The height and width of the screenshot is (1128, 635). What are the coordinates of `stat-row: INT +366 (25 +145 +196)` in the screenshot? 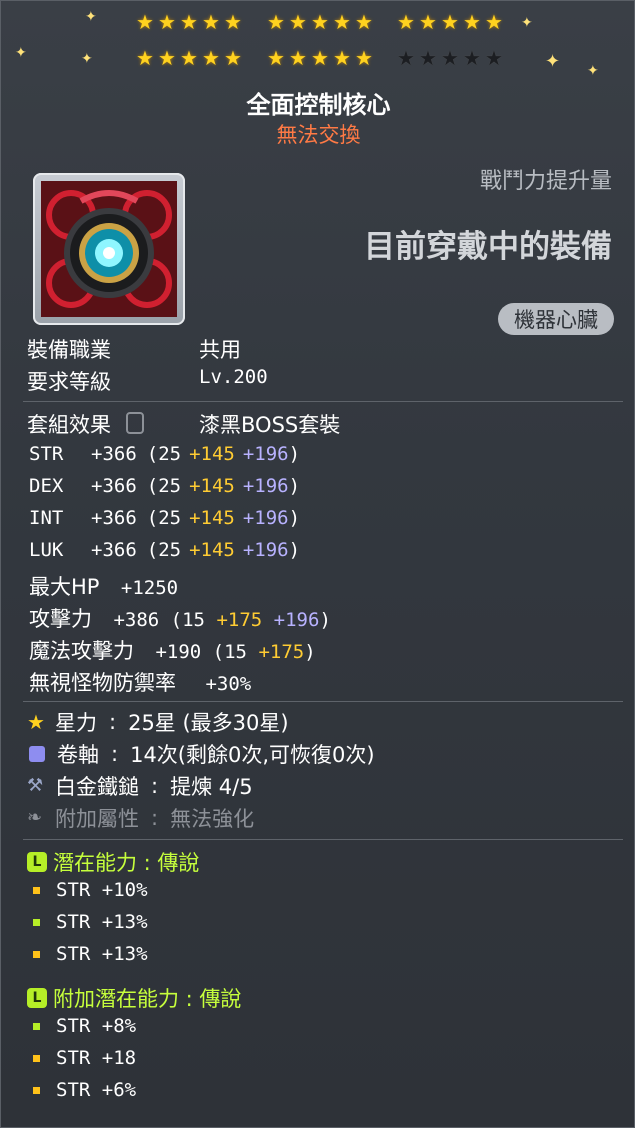 It's located at (164, 518).